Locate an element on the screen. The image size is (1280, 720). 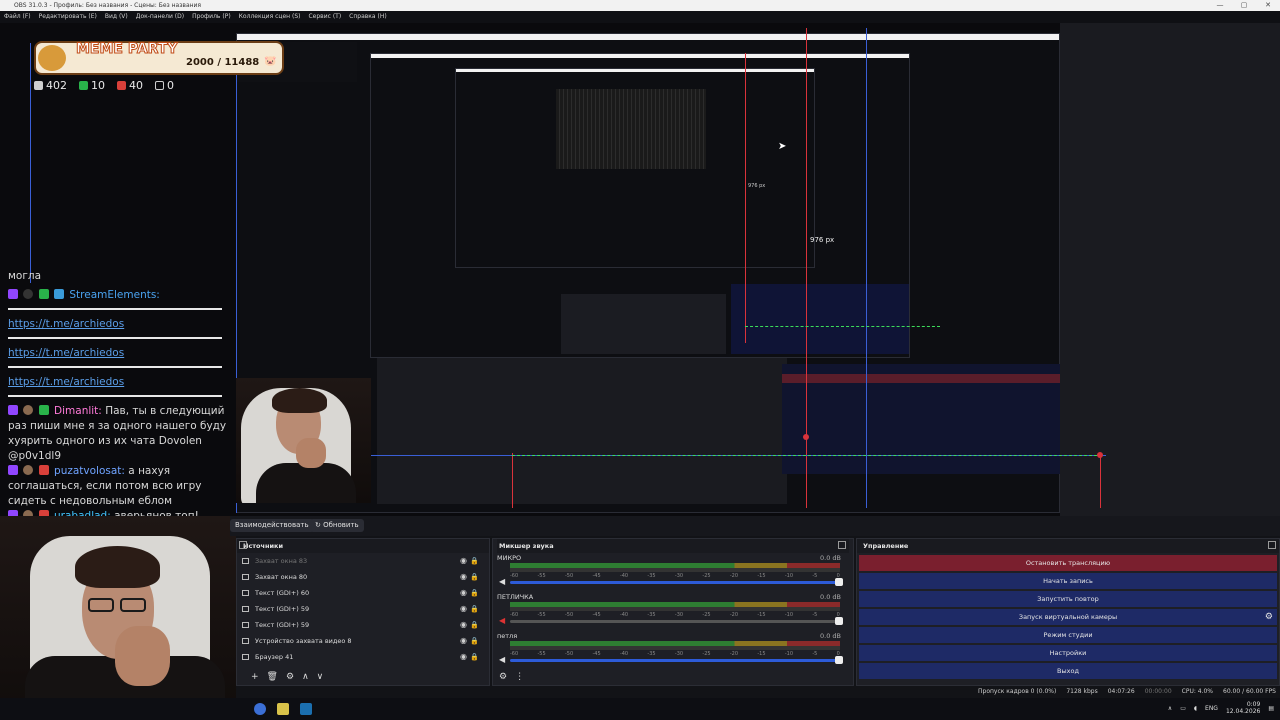
notification-icon: ▤ is located at coordinates (1271, 708).